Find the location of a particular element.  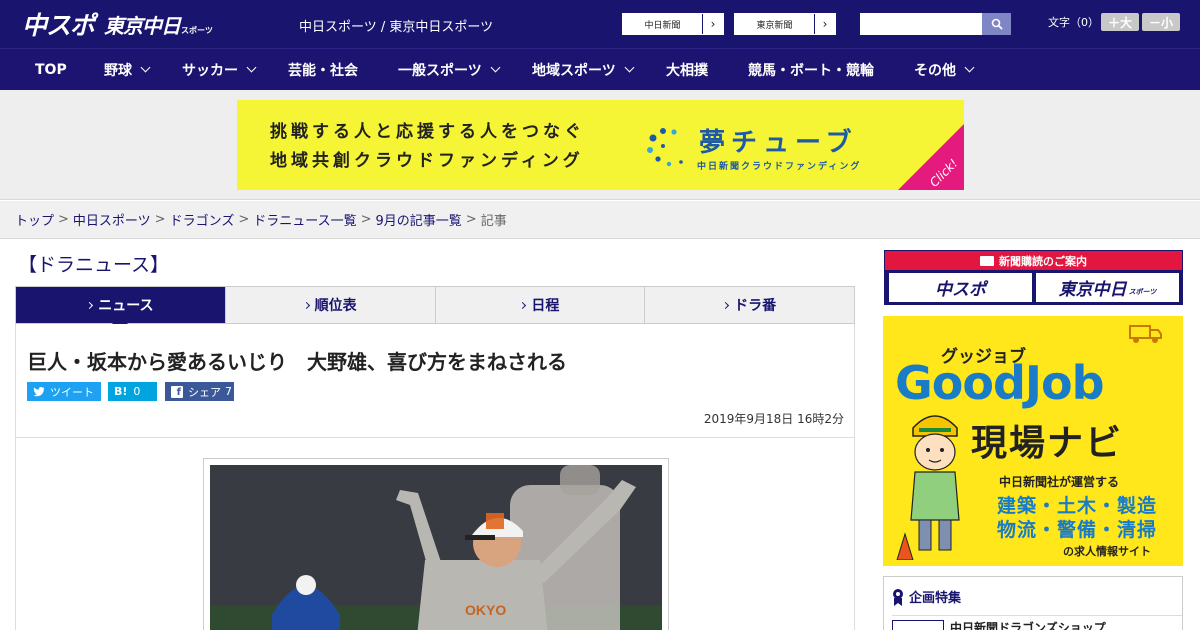

special-features-box: 企画特集 中日新聞ドラゴンズショップ is located at coordinates (1033, 603).